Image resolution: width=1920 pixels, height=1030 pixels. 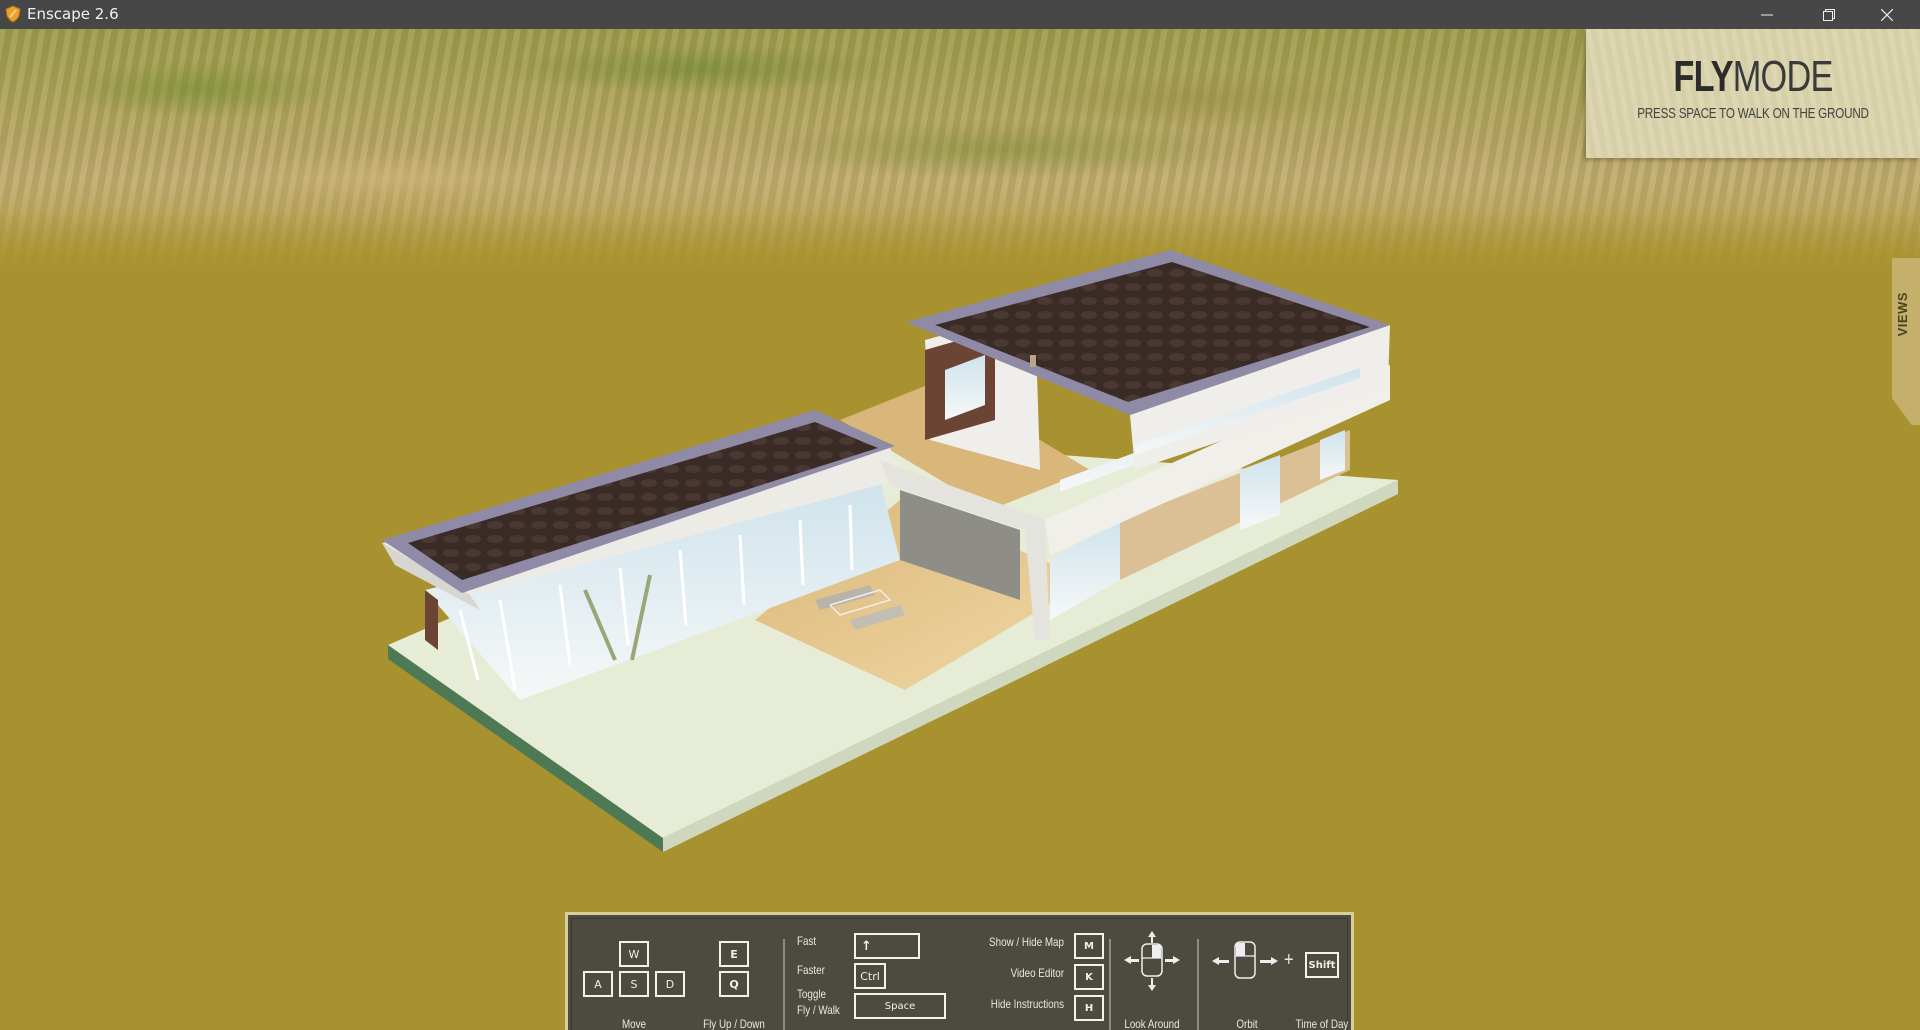 What do you see at coordinates (598, 984) in the screenshot?
I see `key-a: A` at bounding box center [598, 984].